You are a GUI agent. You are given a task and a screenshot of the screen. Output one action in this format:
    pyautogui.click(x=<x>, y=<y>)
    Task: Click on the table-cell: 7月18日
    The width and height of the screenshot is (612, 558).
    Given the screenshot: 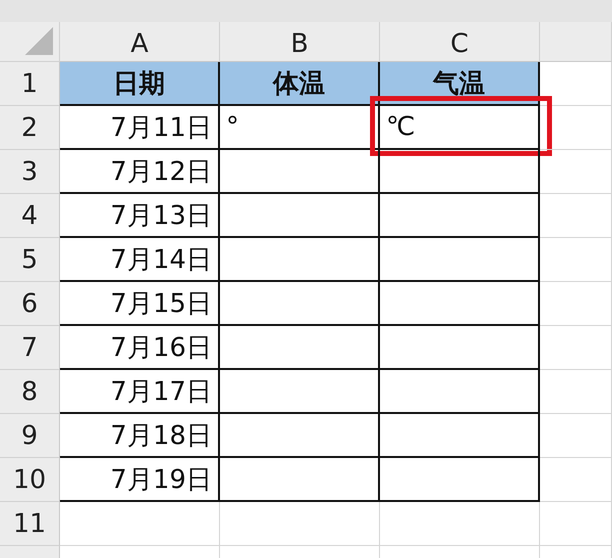 What is the action you would take?
    pyautogui.click(x=140, y=436)
    